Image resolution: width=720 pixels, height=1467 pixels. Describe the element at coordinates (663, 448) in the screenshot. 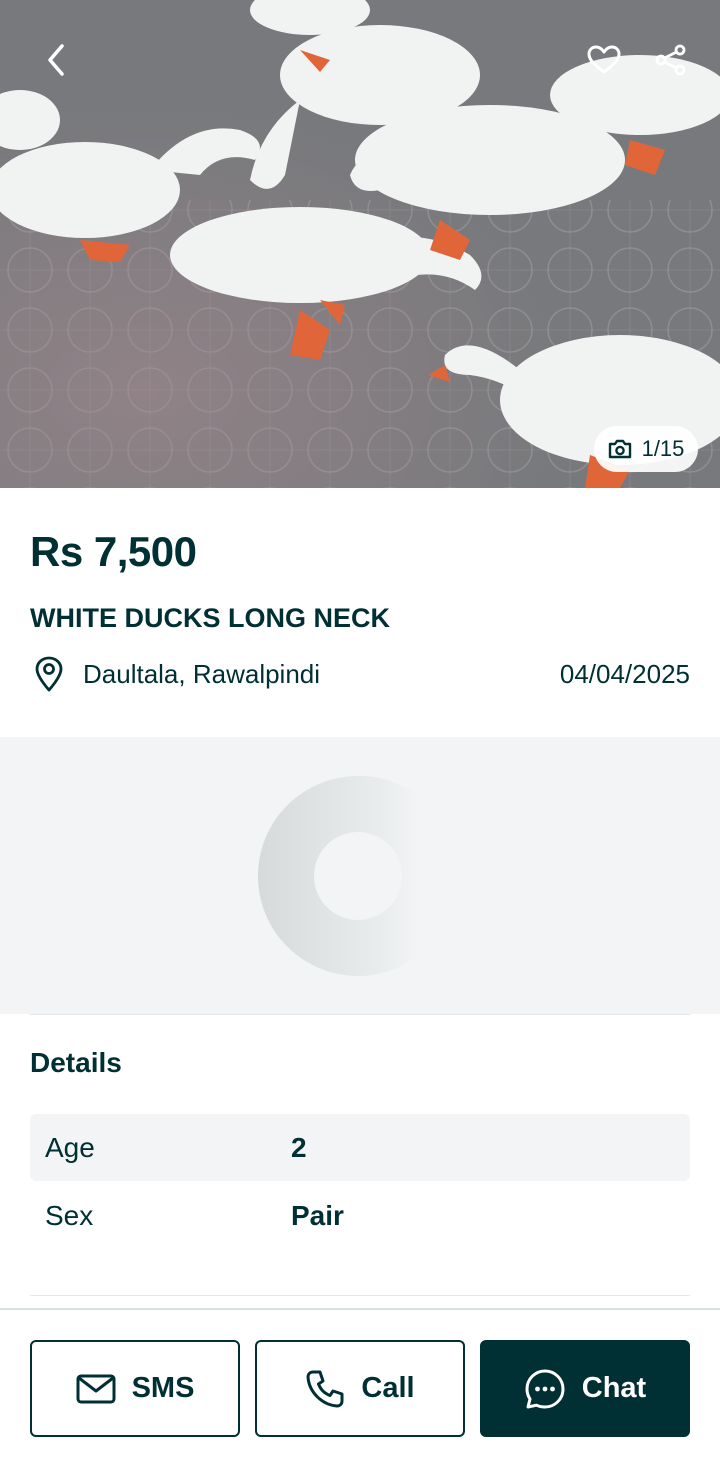

I see `photo-counter-text: 1/15` at that location.